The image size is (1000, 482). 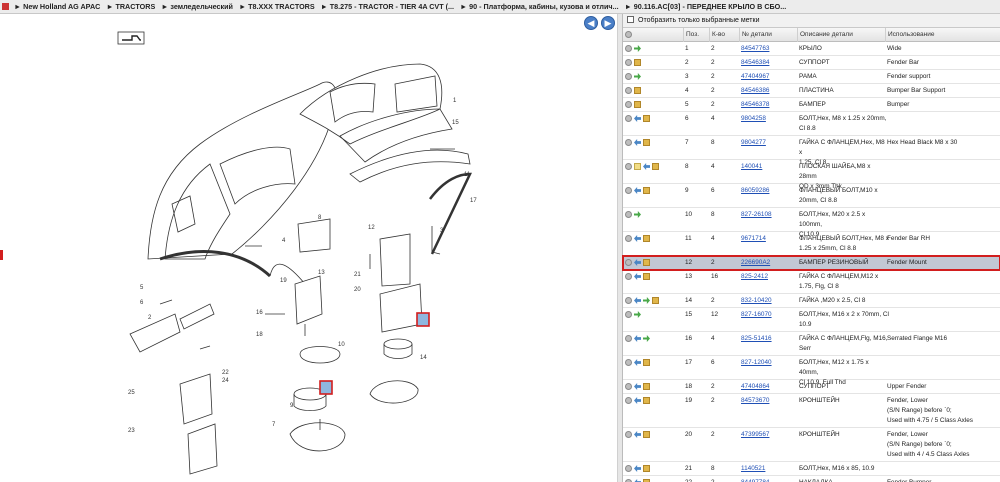 I want to click on part-number-link: 84546386, so click(x=755, y=91).